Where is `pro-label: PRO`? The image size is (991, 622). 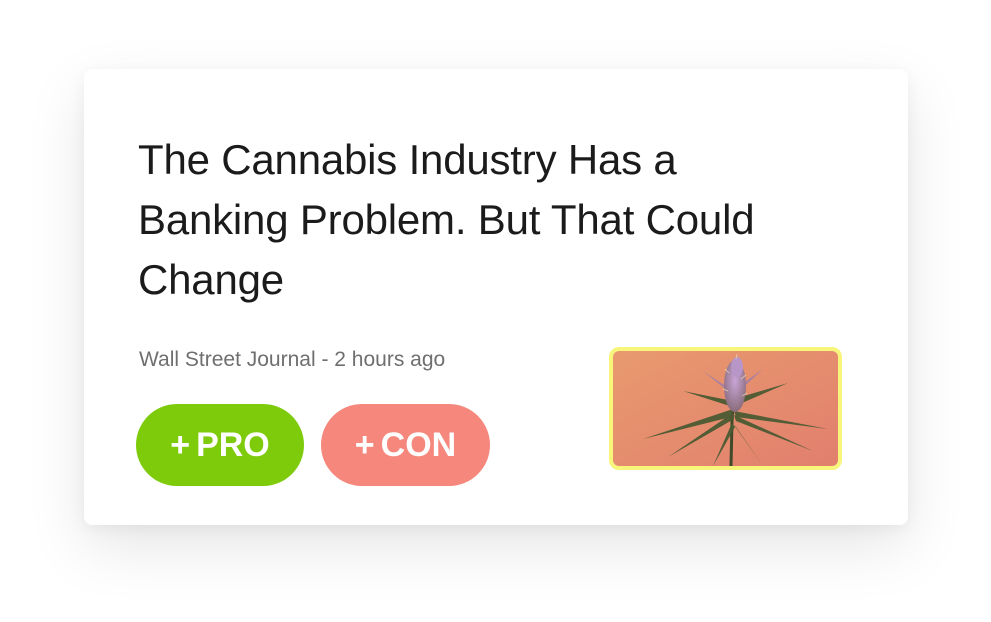
pro-label: PRO is located at coordinates (233, 444).